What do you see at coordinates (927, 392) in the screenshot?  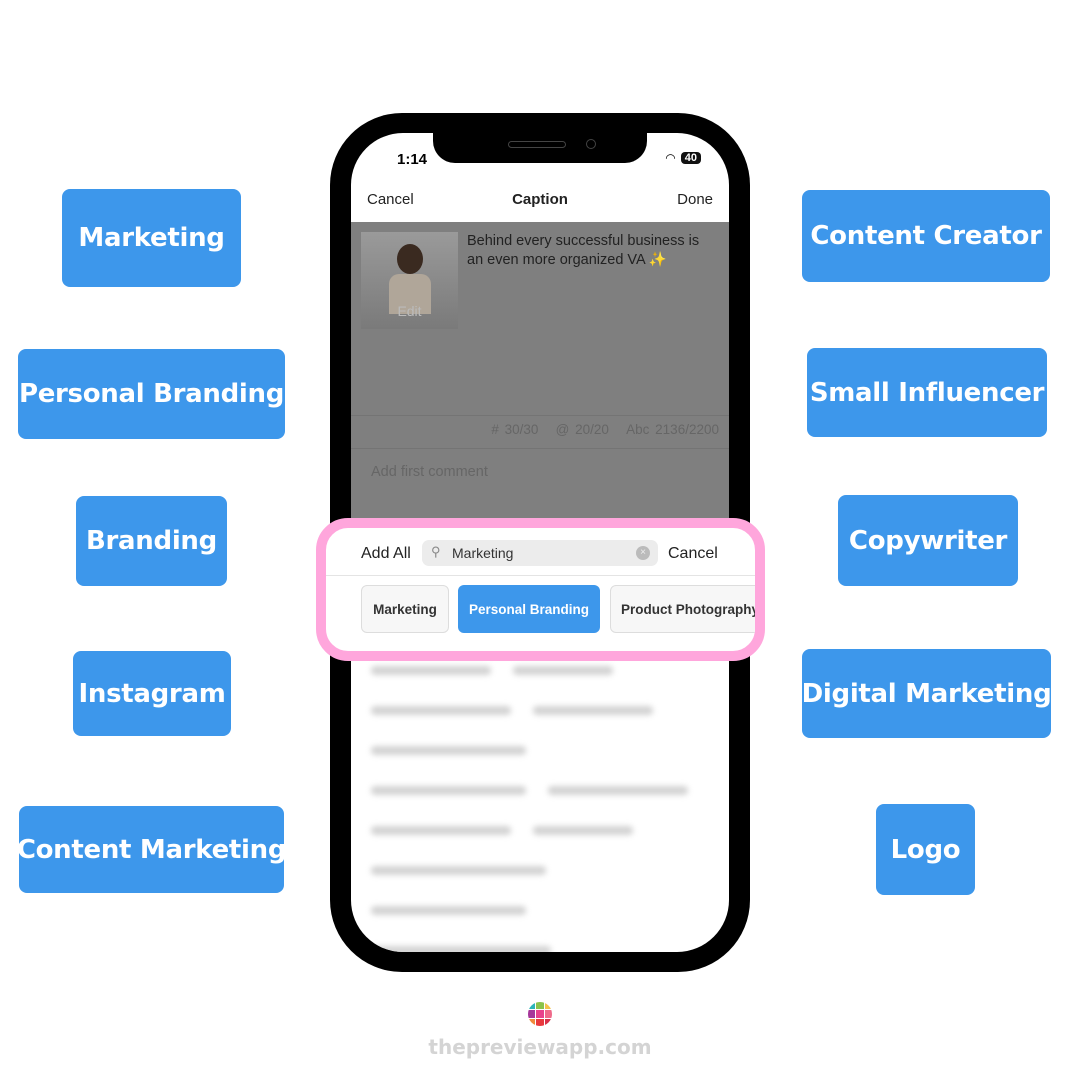 I see `tag-small-influencer: Small Influencer` at bounding box center [927, 392].